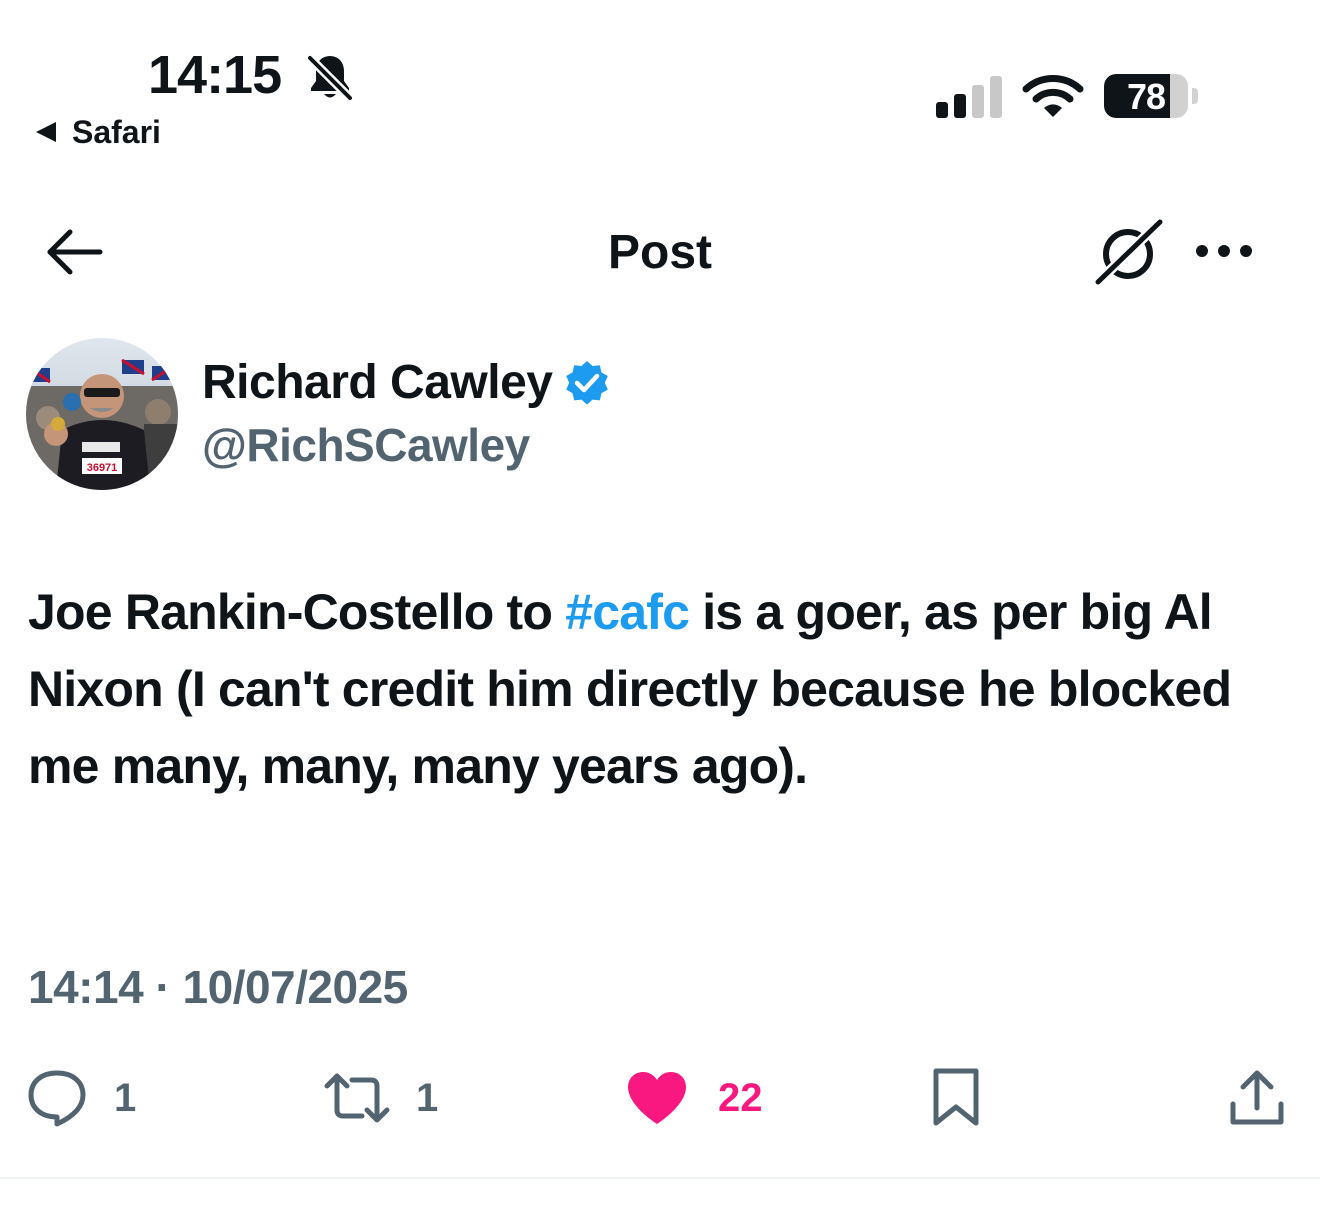 The width and height of the screenshot is (1320, 1227). Describe the element at coordinates (57, 1098) in the screenshot. I see `reply-icon` at that location.